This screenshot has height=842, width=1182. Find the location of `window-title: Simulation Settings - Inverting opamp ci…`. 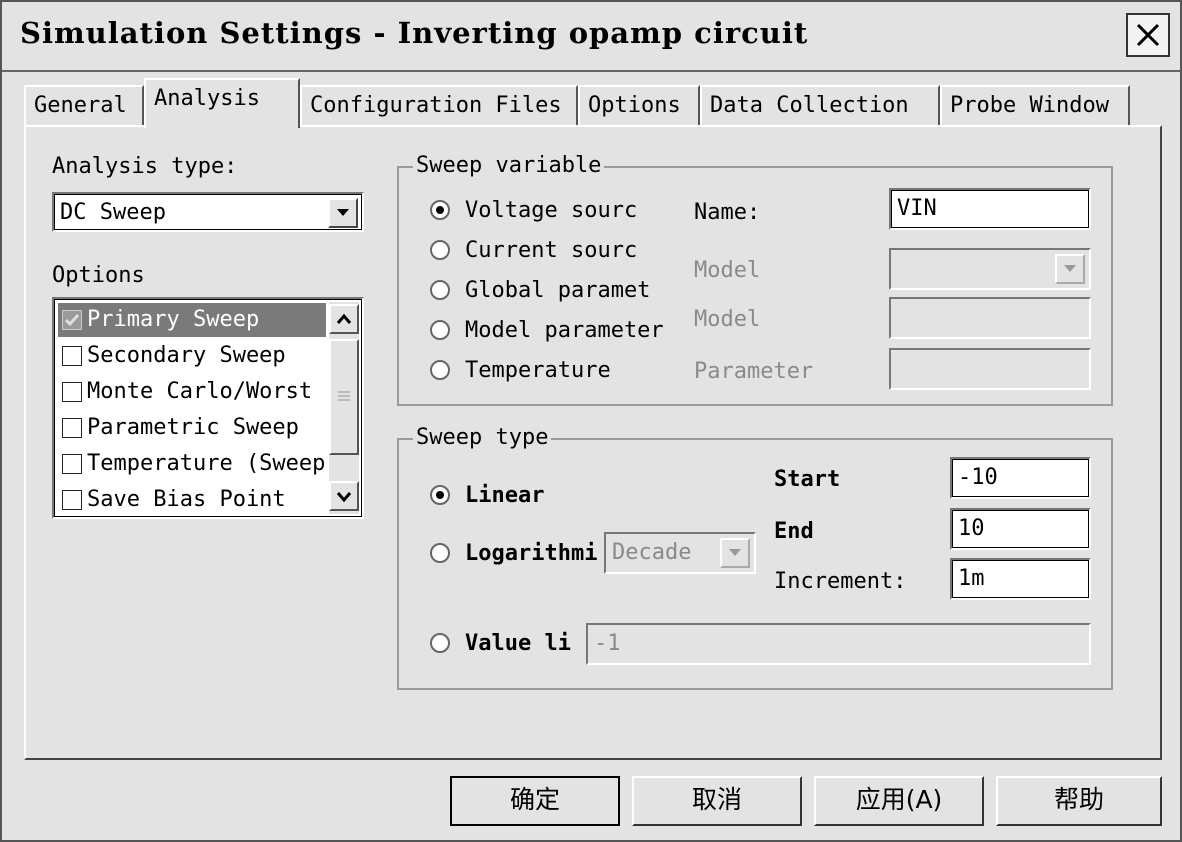

window-title: Simulation Settings - Inverting opamp ci… is located at coordinates (414, 33).